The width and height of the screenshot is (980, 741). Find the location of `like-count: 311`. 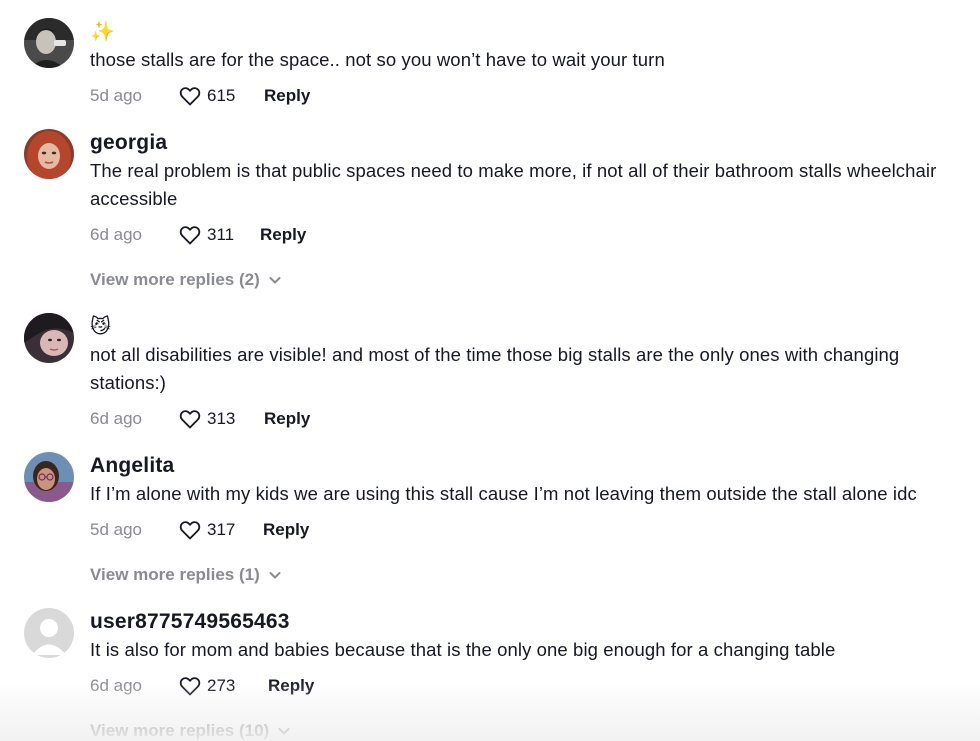

like-count: 311 is located at coordinates (221, 234).